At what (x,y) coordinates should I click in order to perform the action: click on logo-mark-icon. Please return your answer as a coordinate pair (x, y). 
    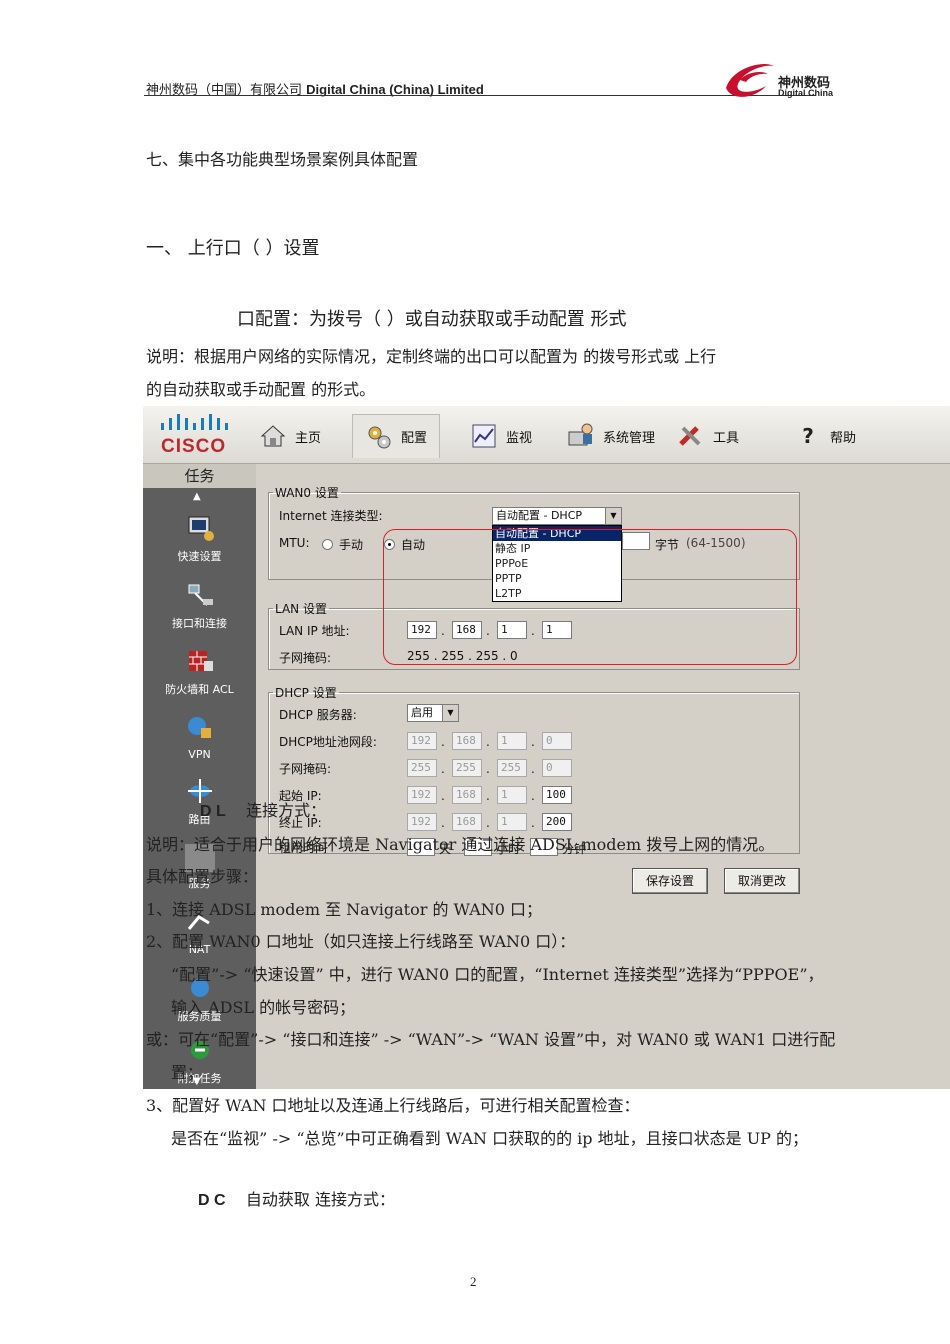
    Looking at the image, I should click on (750, 80).